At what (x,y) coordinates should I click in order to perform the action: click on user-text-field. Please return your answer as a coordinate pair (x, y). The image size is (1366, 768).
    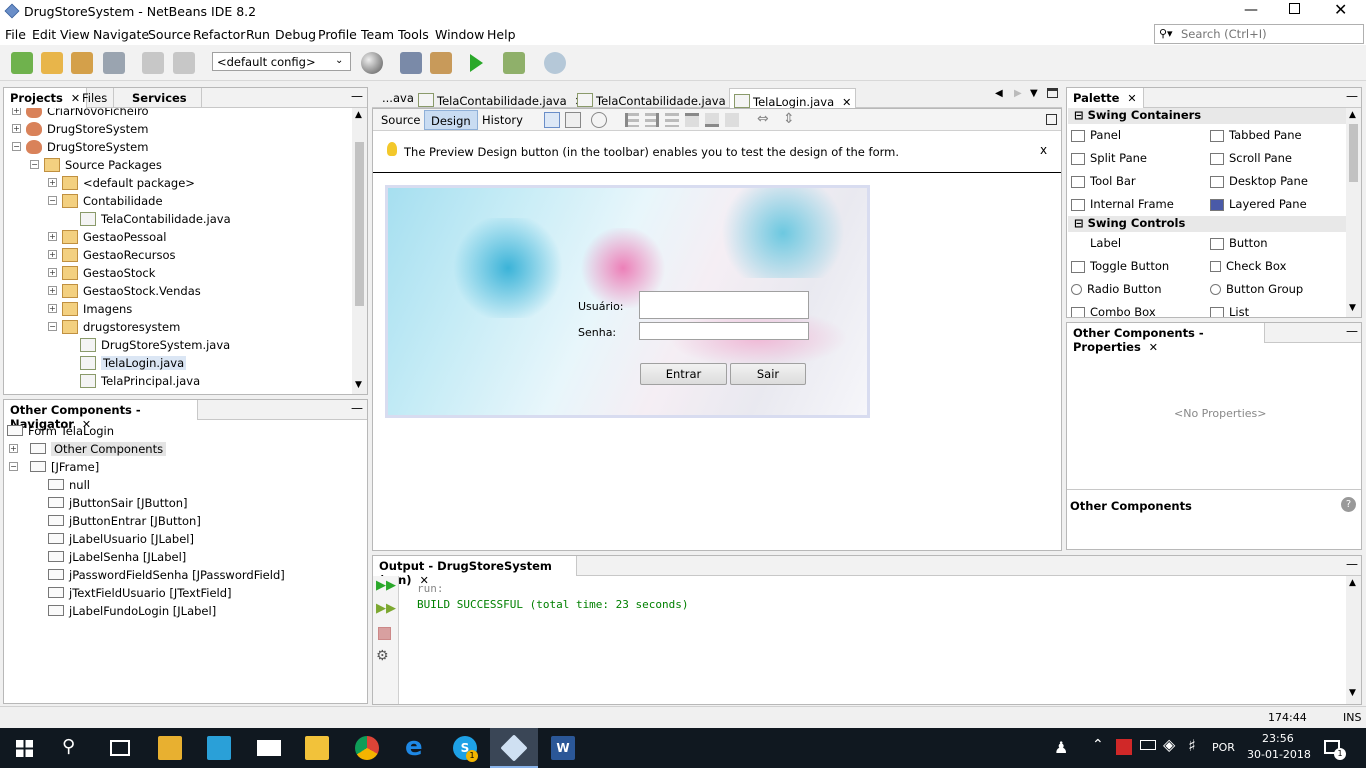
    Looking at the image, I should click on (724, 305).